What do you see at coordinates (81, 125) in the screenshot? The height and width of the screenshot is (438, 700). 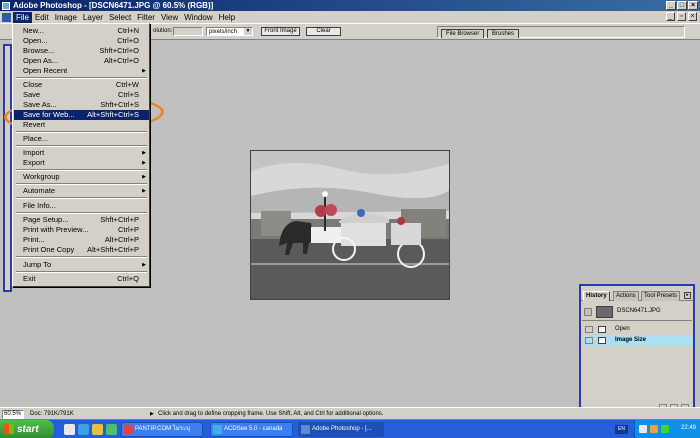 I see `menu-item-revert: Revert` at bounding box center [81, 125].